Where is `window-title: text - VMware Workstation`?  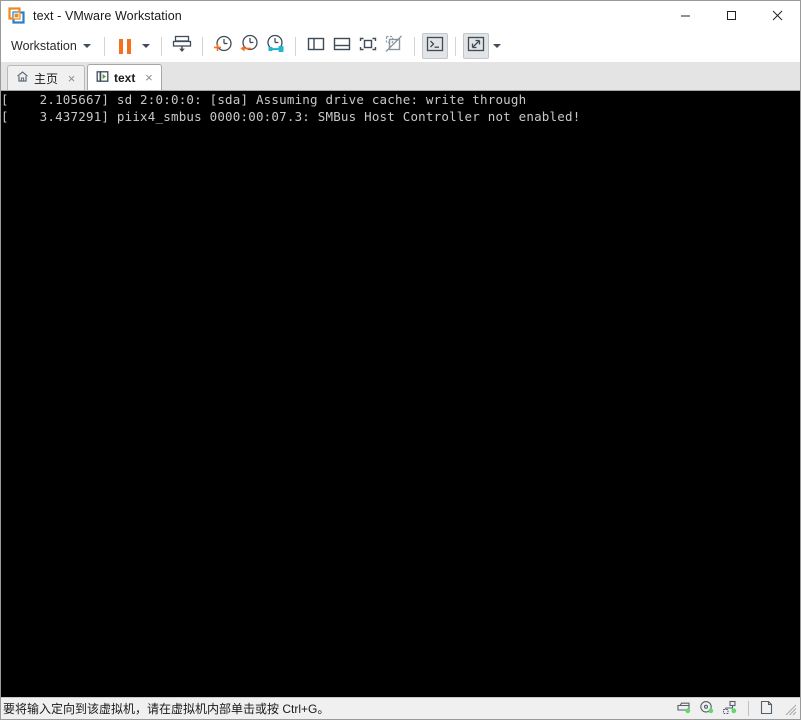
window-title: text - VMware Workstation is located at coordinates (107, 15).